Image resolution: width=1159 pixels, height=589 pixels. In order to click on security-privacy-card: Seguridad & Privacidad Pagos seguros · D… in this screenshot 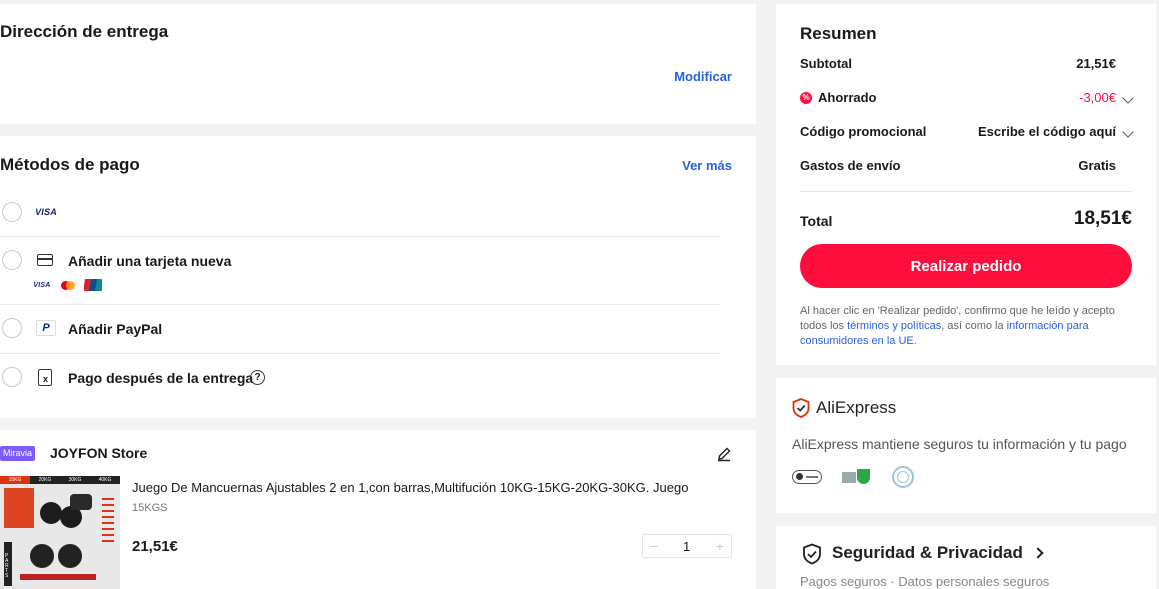, I will do `click(966, 557)`.